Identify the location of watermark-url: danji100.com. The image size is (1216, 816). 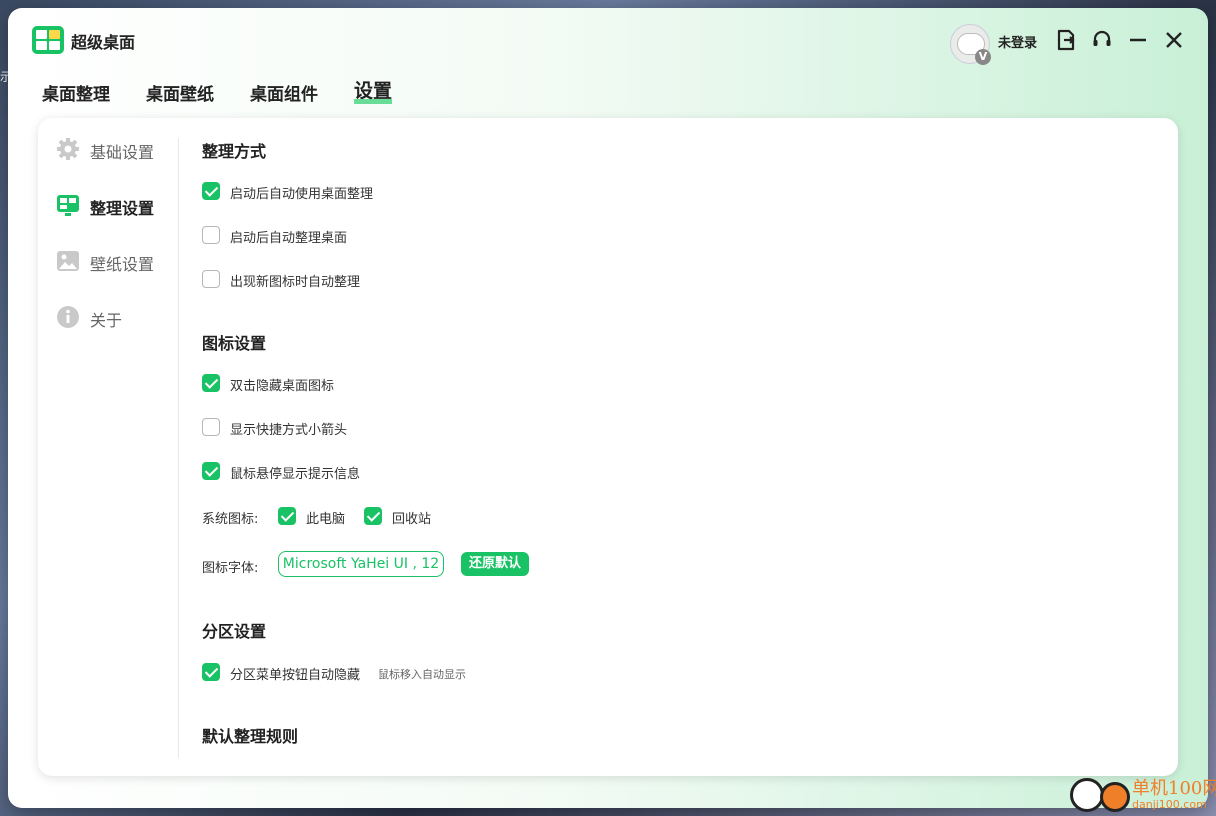
(1169, 804).